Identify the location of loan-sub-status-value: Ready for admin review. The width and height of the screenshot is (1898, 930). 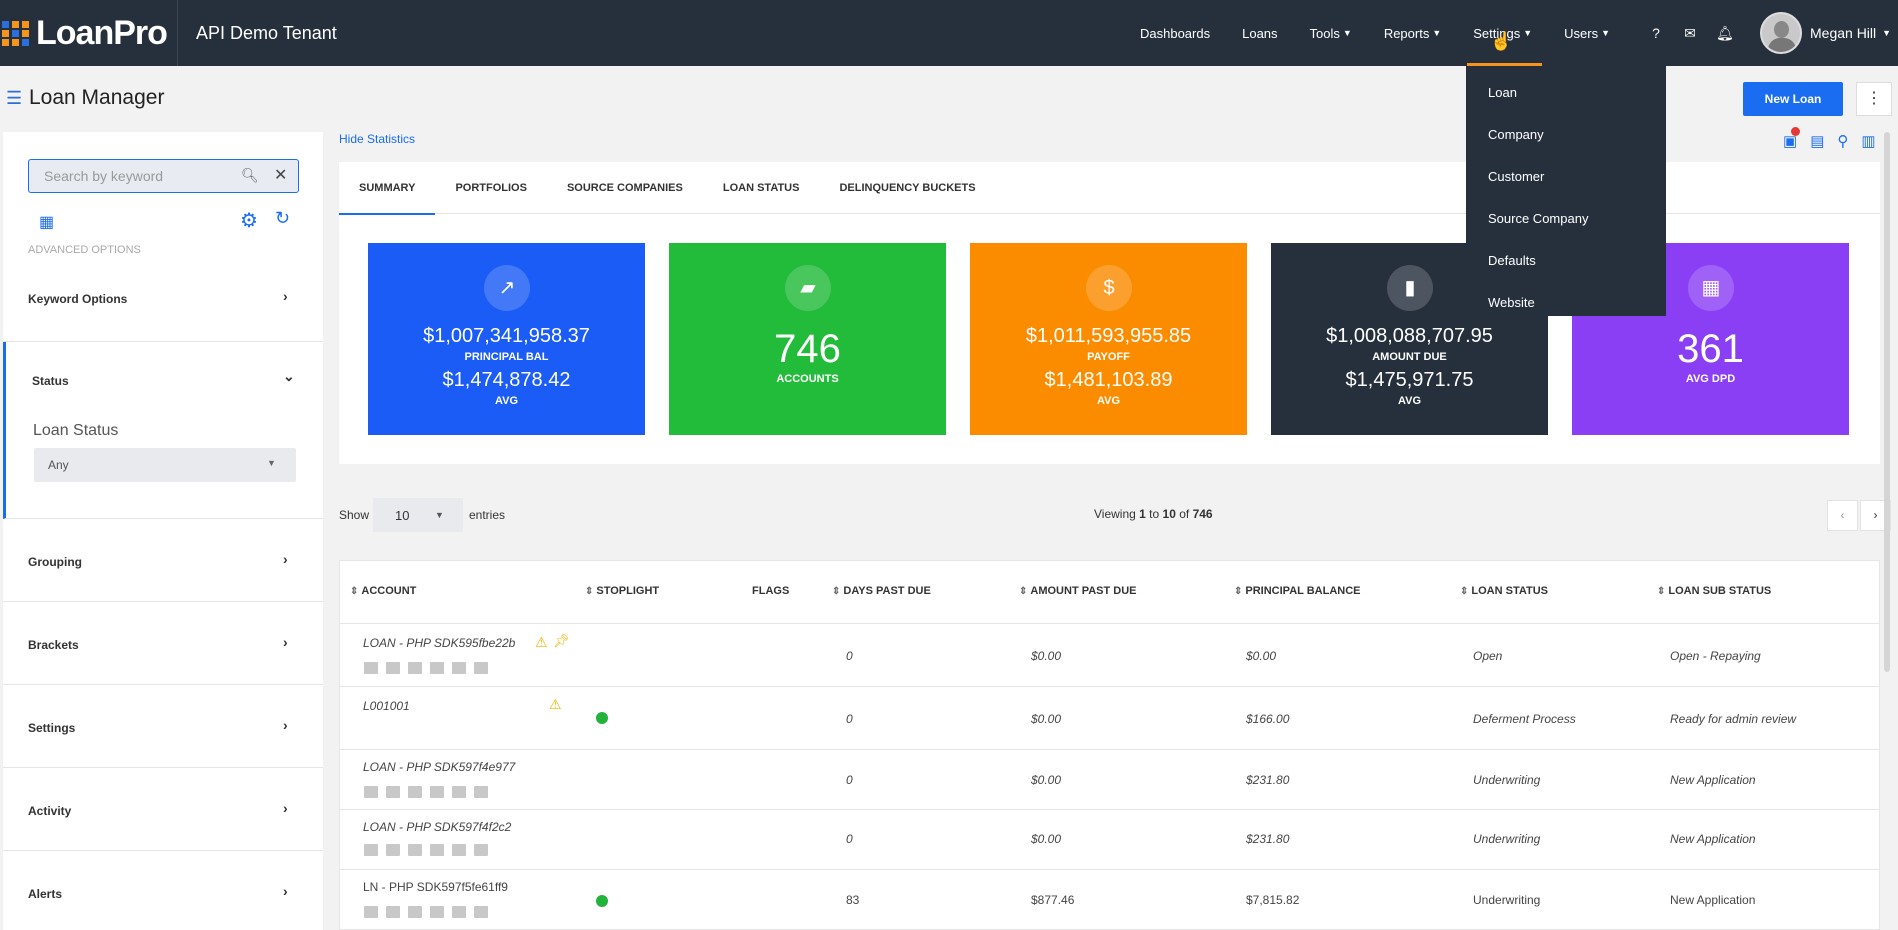
(1733, 719).